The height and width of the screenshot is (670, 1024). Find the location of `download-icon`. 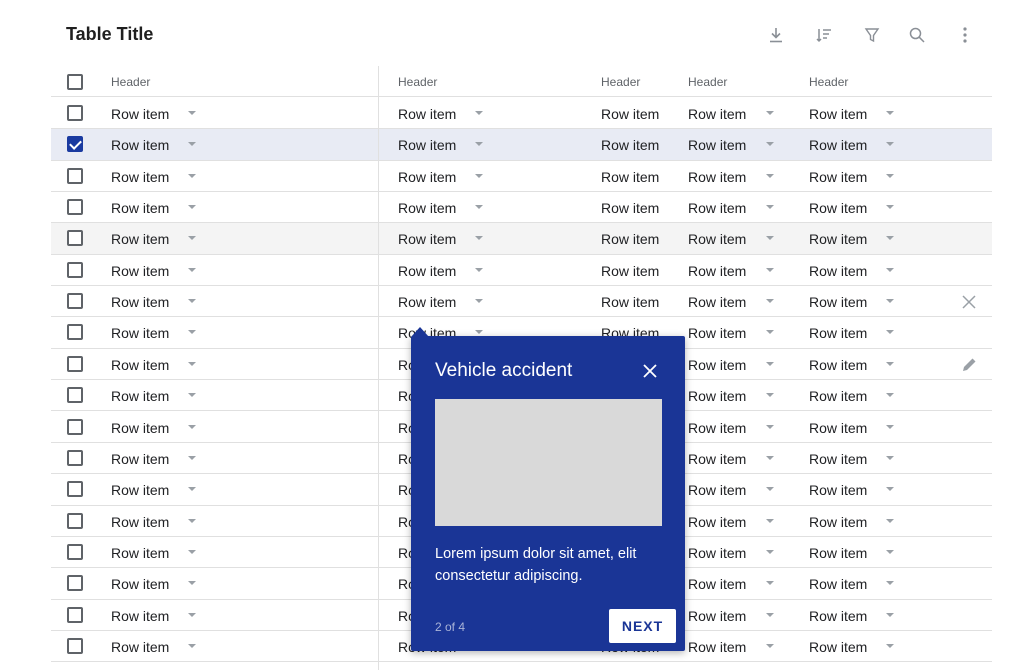

download-icon is located at coordinates (776, 35).